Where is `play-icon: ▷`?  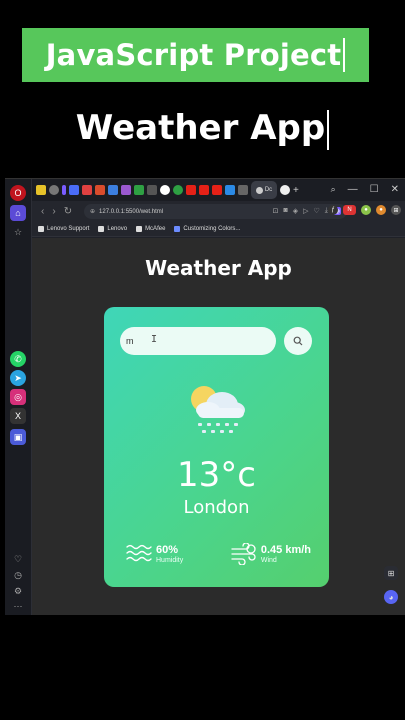 play-icon: ▷ is located at coordinates (305, 211).